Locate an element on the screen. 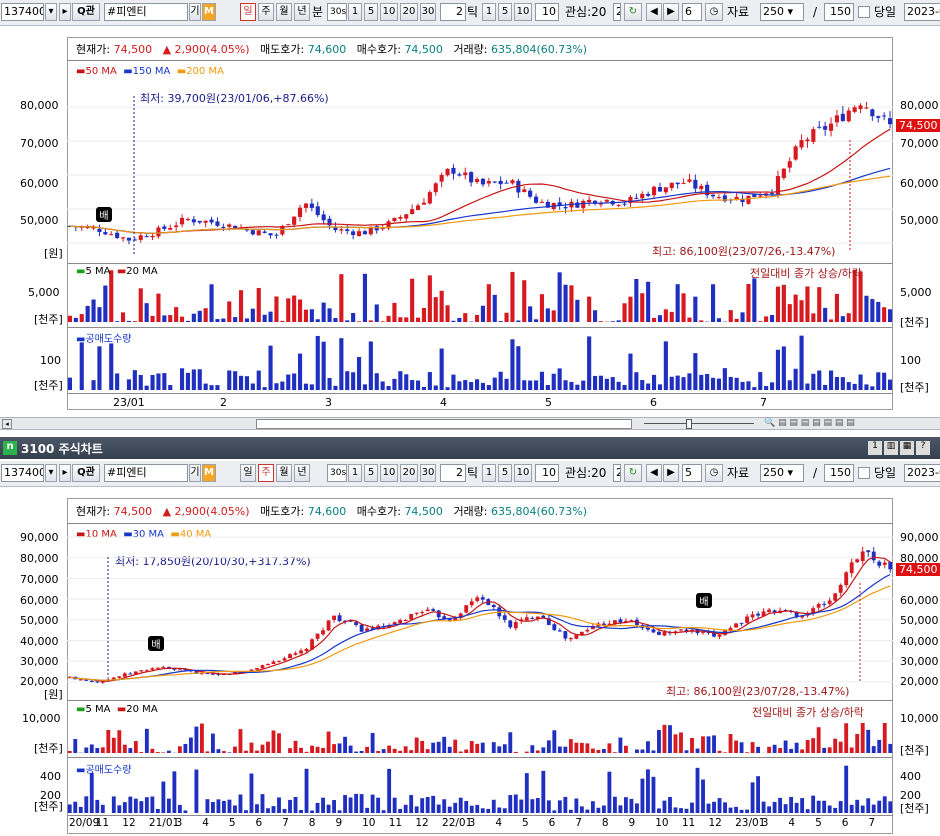 Image resolution: width=940 pixels, height=836 pixels. slash: / is located at coordinates (815, 473).